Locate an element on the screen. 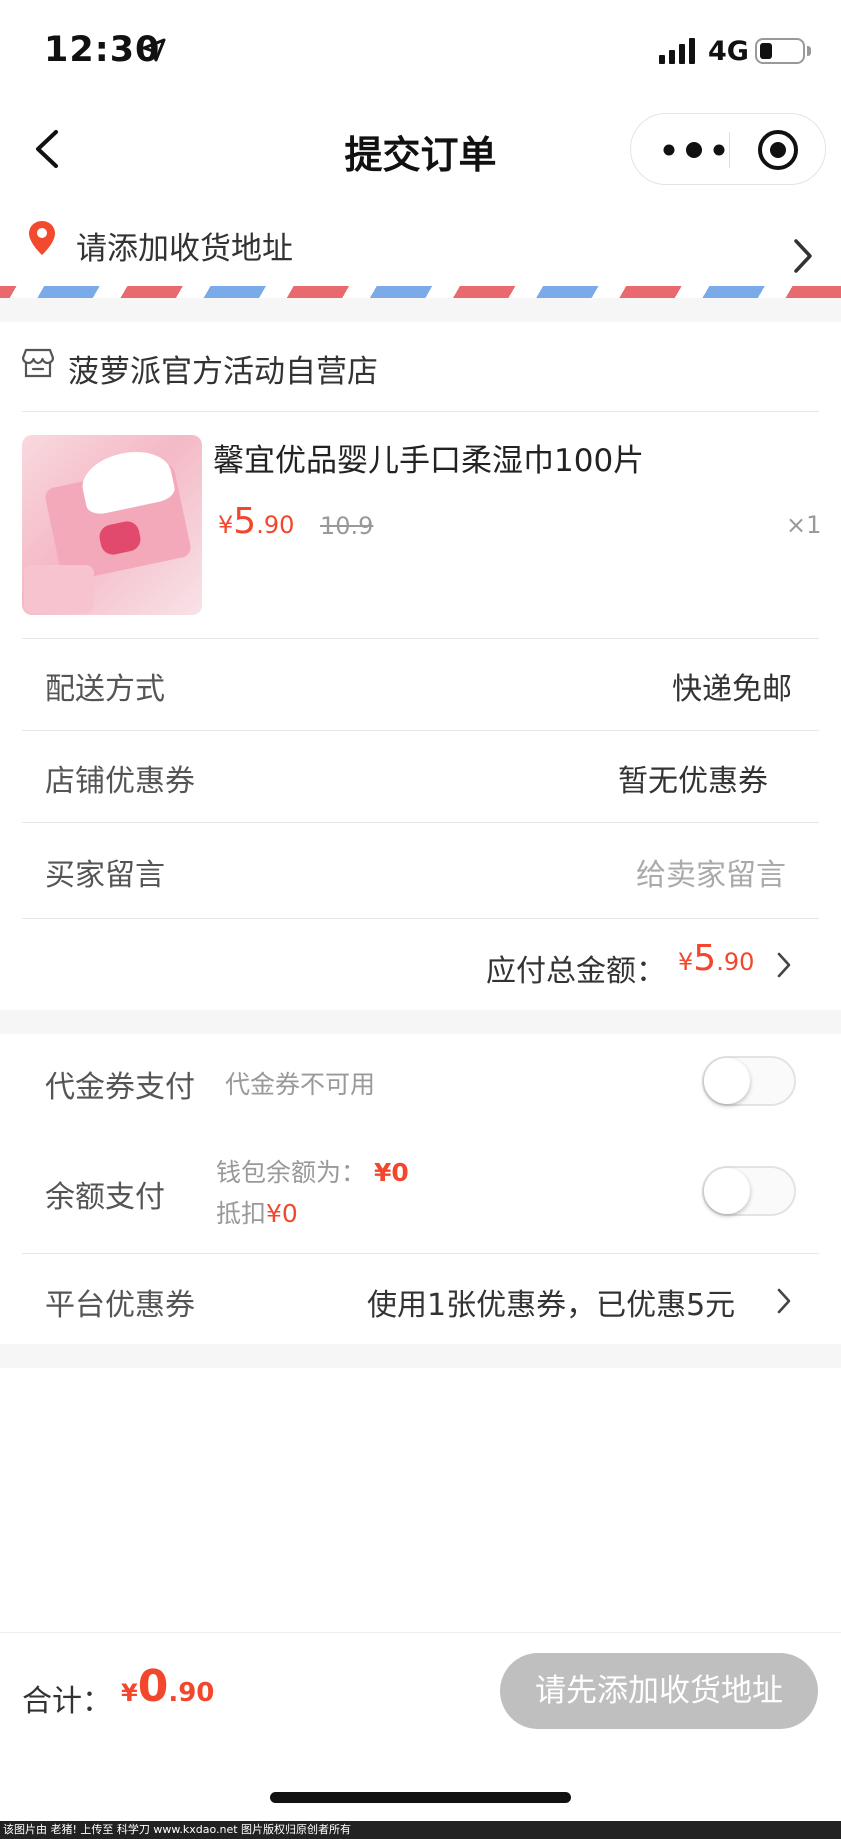 The width and height of the screenshot is (841, 1839). status-bar: 12:30 4G is located at coordinates (420, 50).